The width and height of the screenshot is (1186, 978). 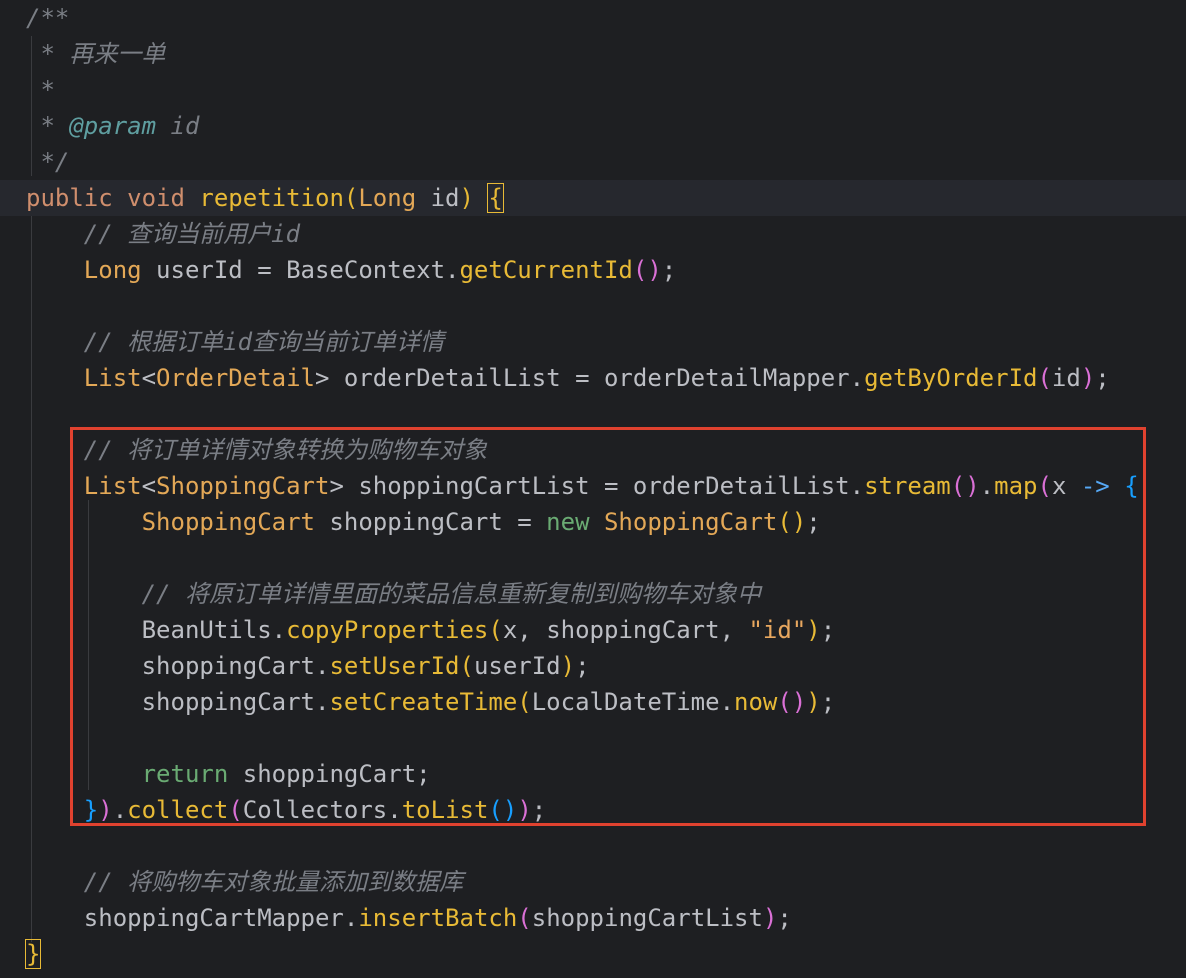 I want to click on code-token: */, so click(x=48, y=162).